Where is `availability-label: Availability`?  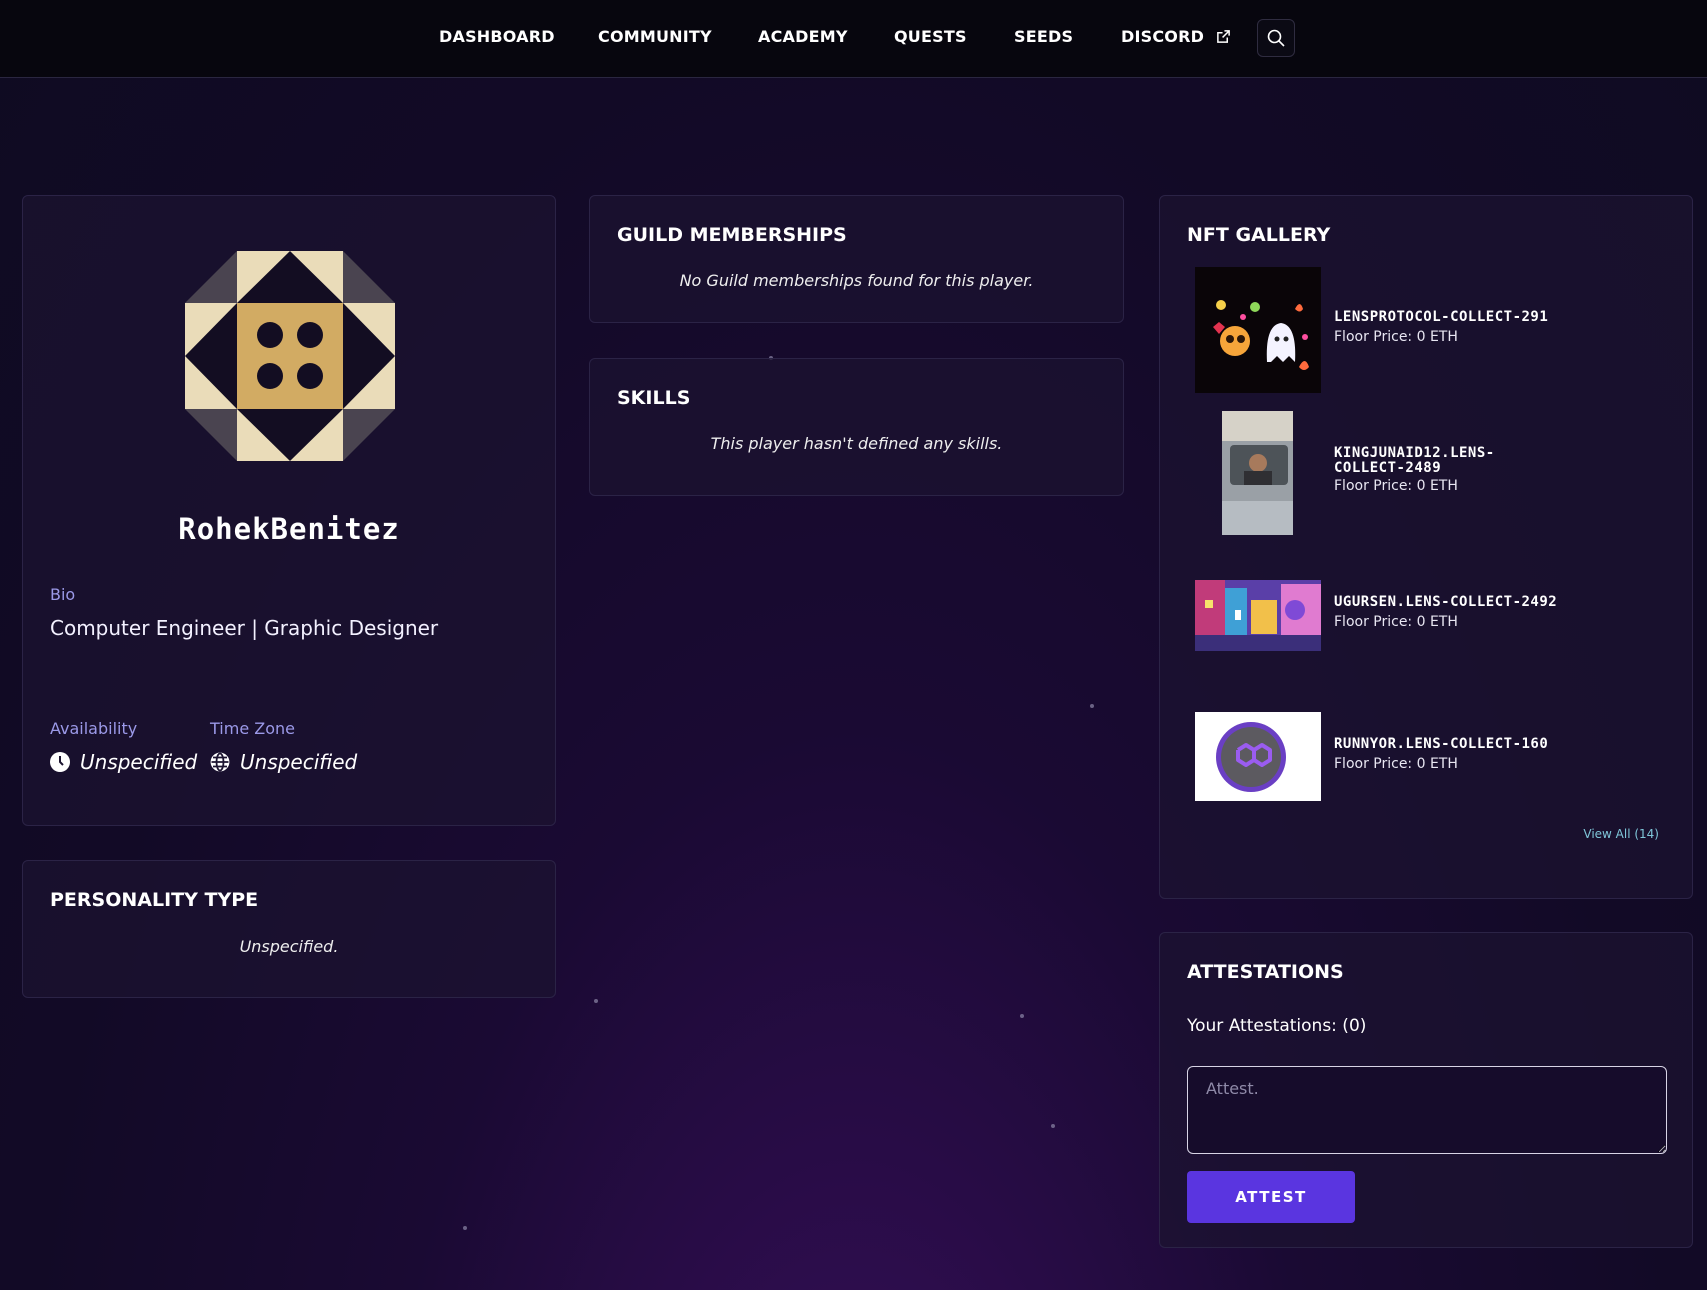 availability-label: Availability is located at coordinates (94, 728).